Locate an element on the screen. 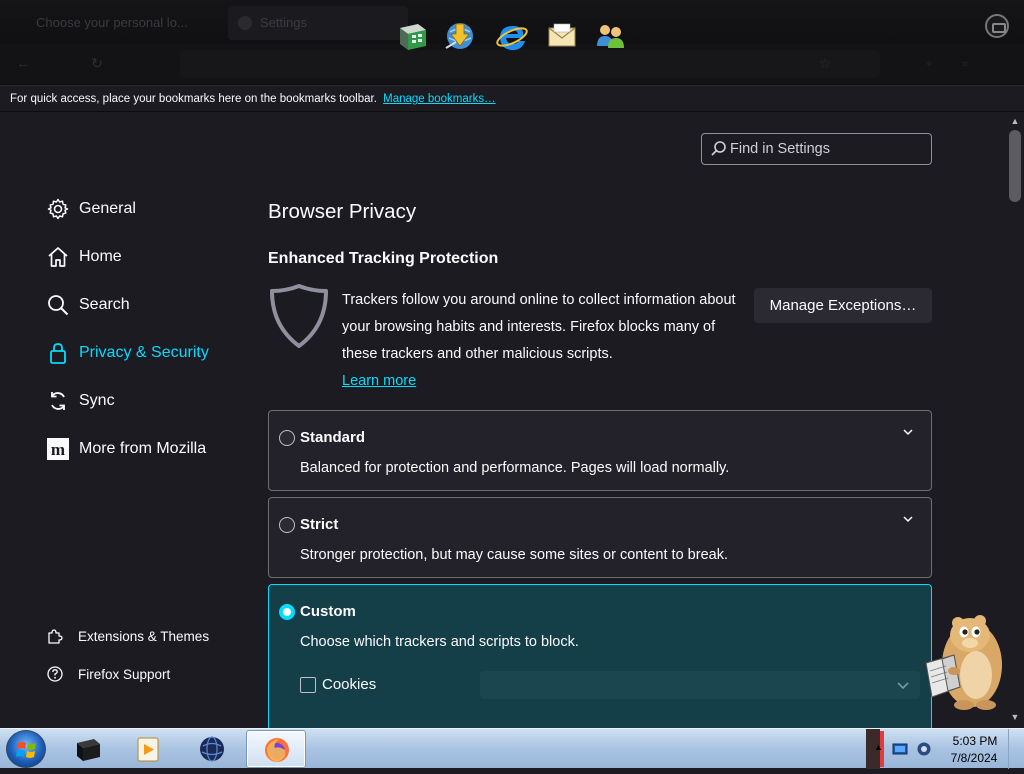  home-icon is located at coordinates (58, 257).